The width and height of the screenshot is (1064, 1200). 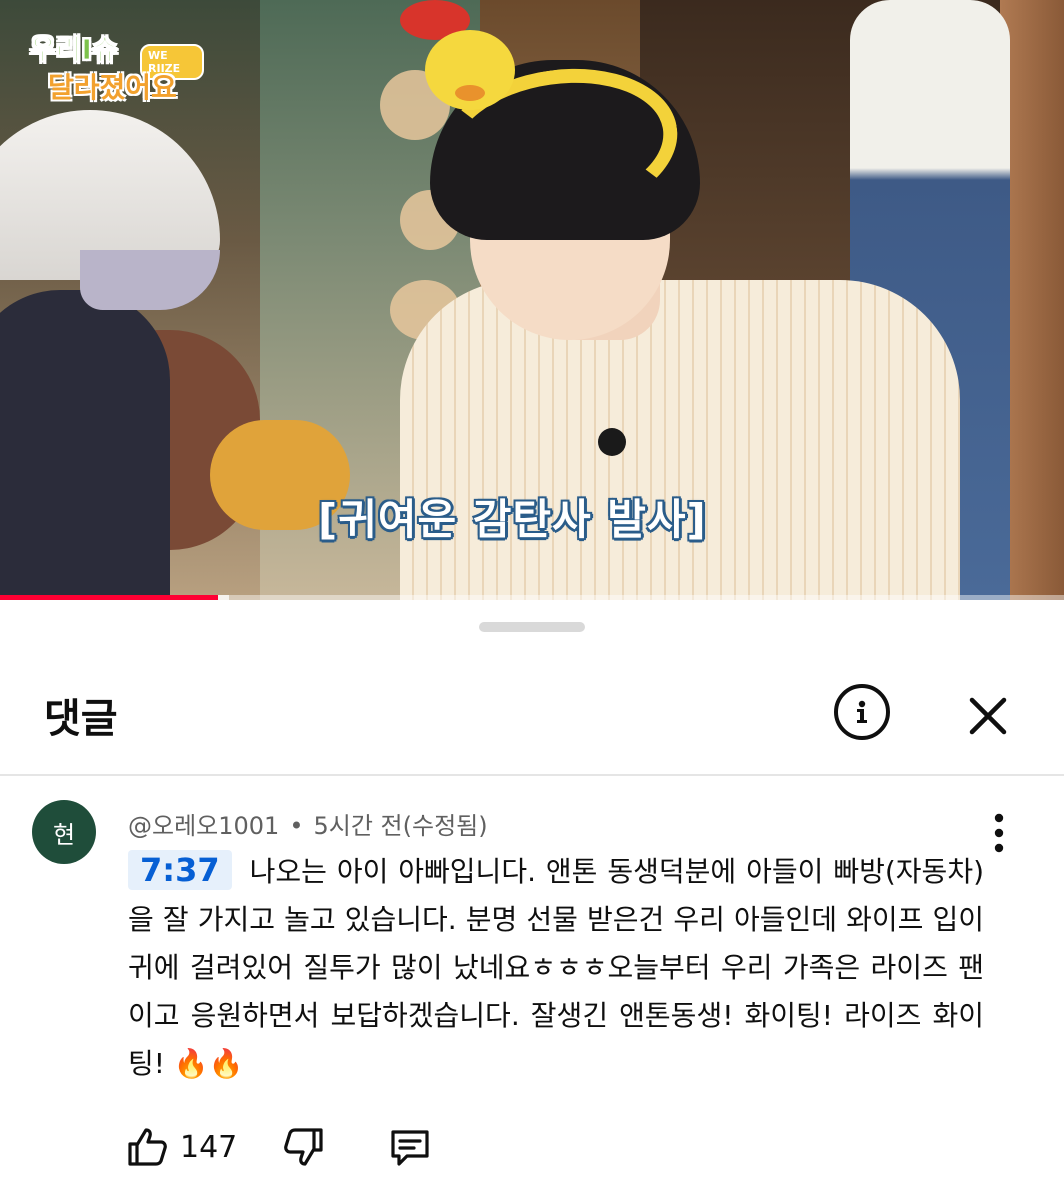 What do you see at coordinates (81, 719) in the screenshot?
I see `comments-title: 댓글` at bounding box center [81, 719].